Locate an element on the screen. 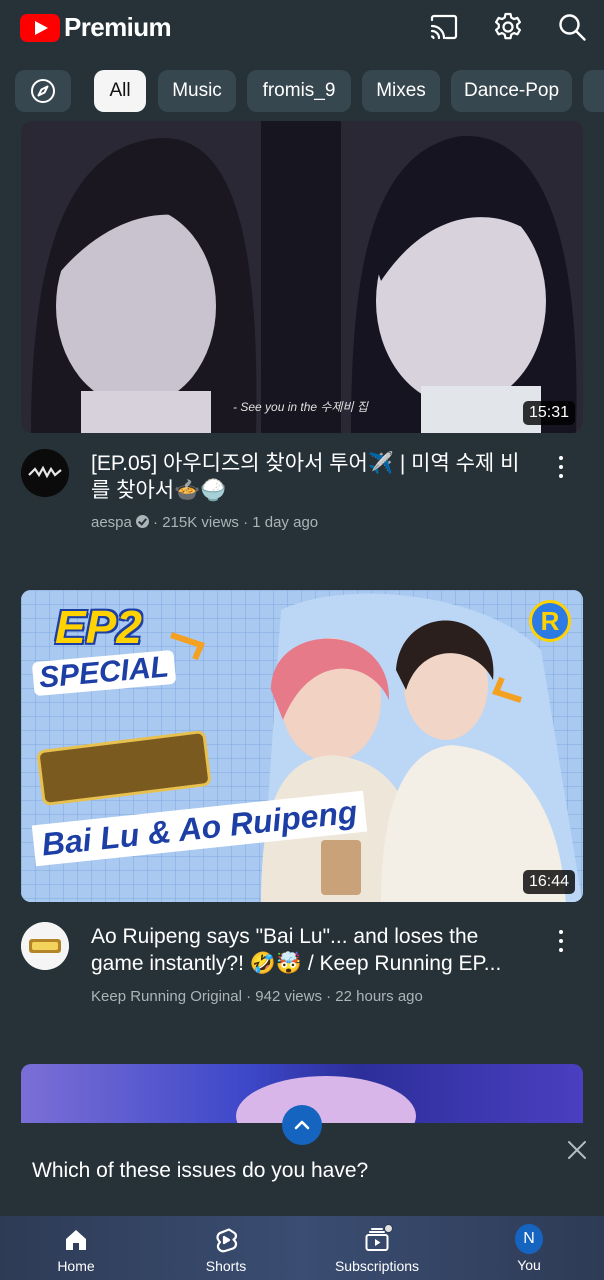  views-and-age: · 942 views · 22 hours ago is located at coordinates (332, 996).